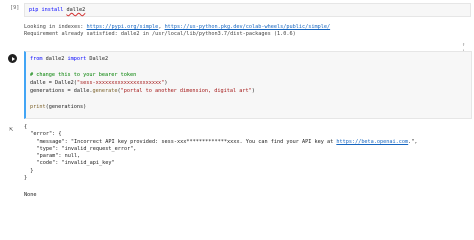  I want to click on output-text: .",, so click(413, 142).